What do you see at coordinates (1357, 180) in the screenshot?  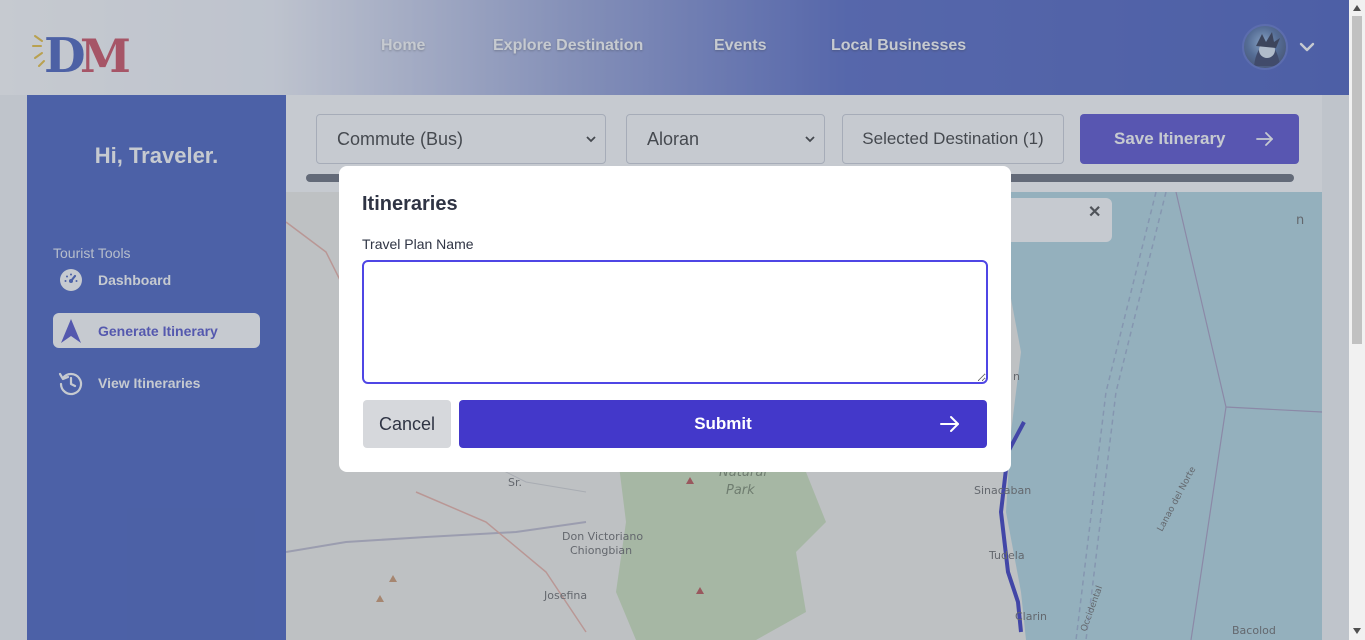 I see `scrollbar-thumb` at bounding box center [1357, 180].